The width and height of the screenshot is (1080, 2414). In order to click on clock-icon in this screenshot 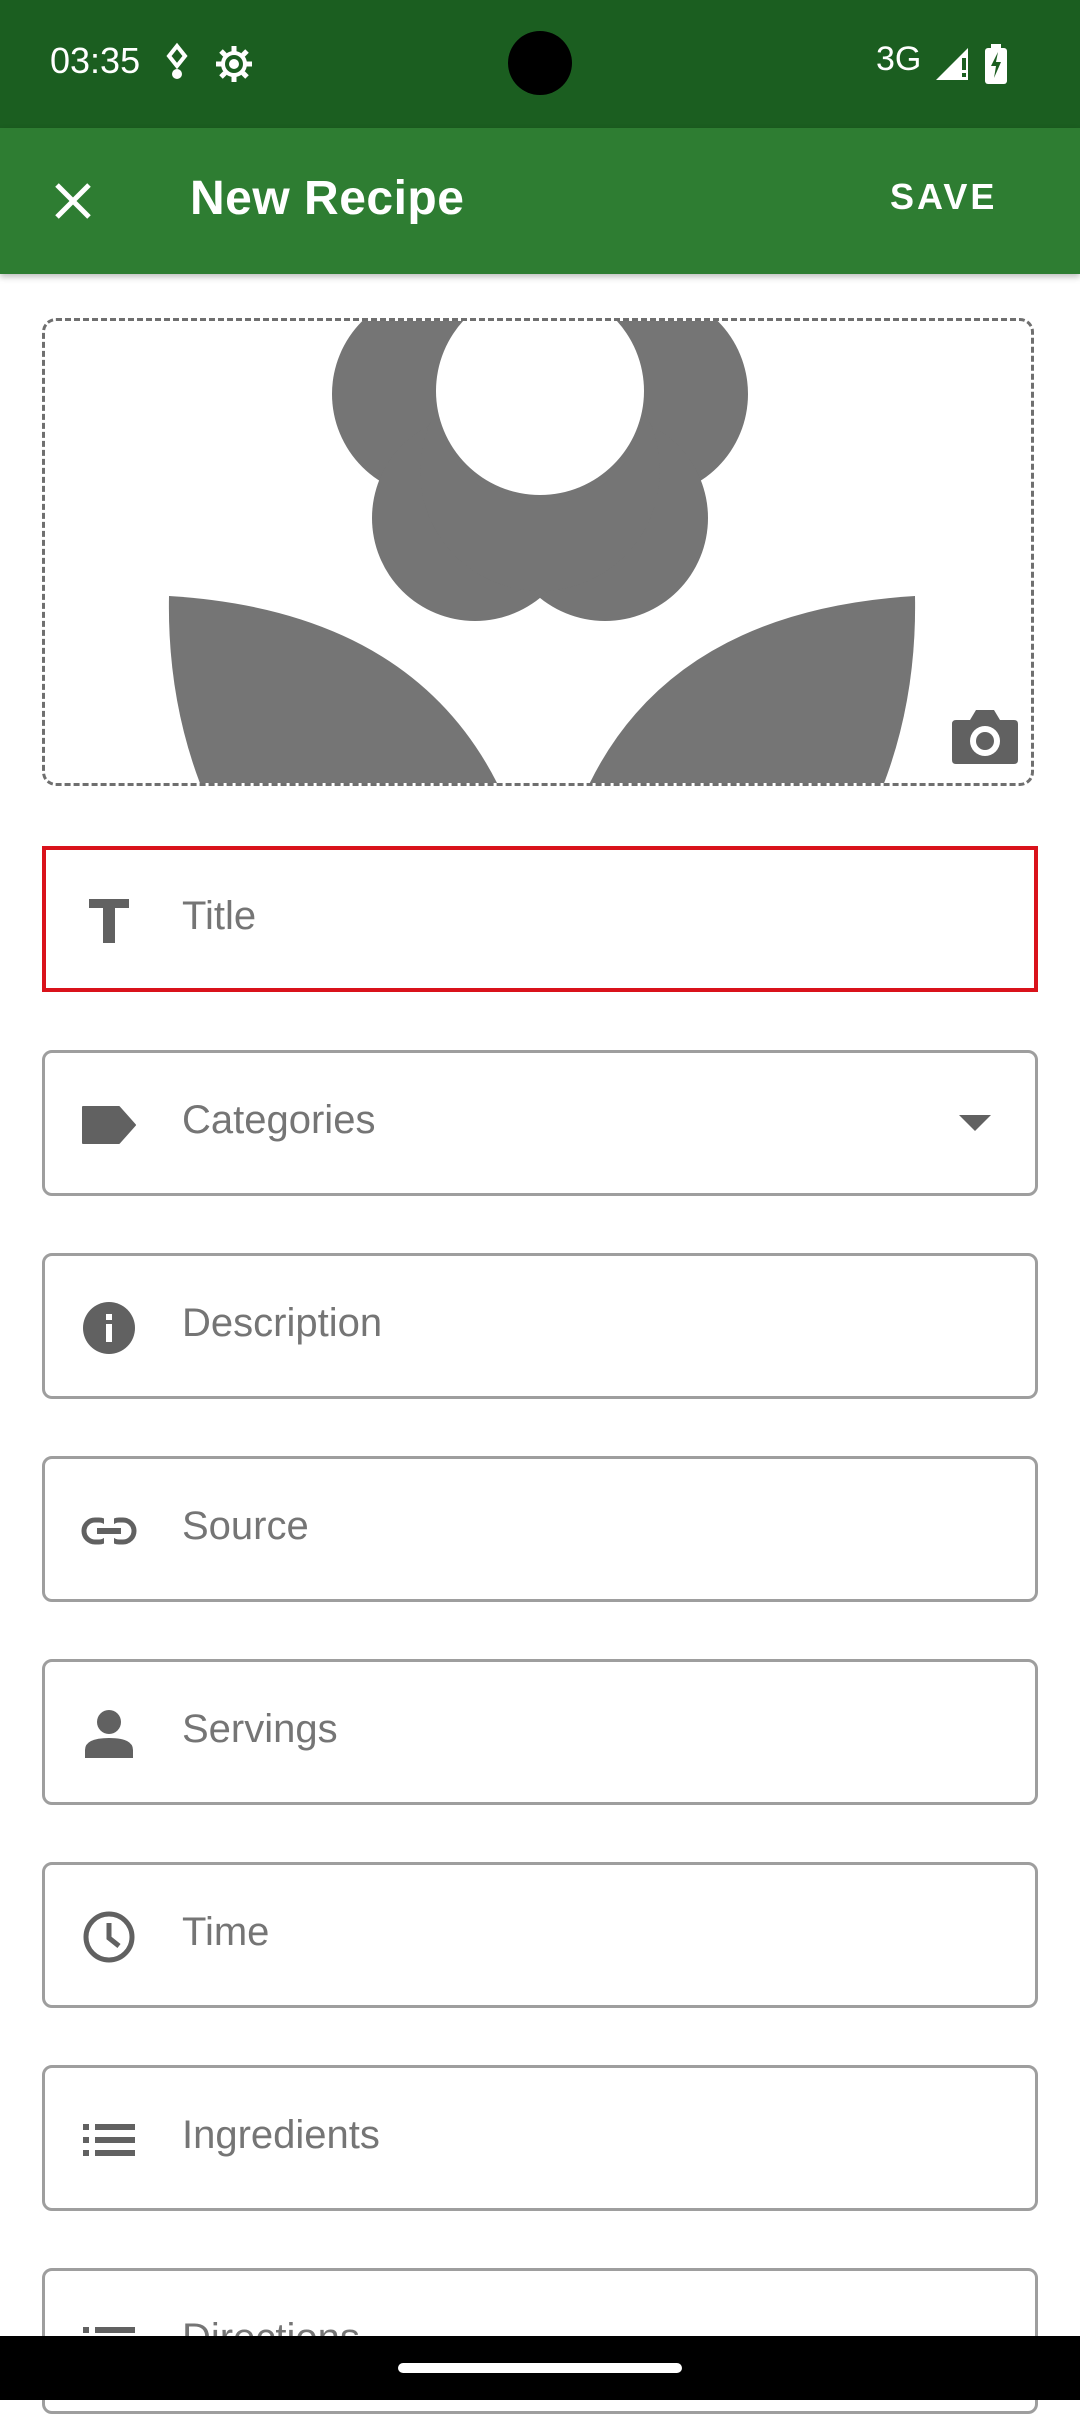, I will do `click(109, 1937)`.